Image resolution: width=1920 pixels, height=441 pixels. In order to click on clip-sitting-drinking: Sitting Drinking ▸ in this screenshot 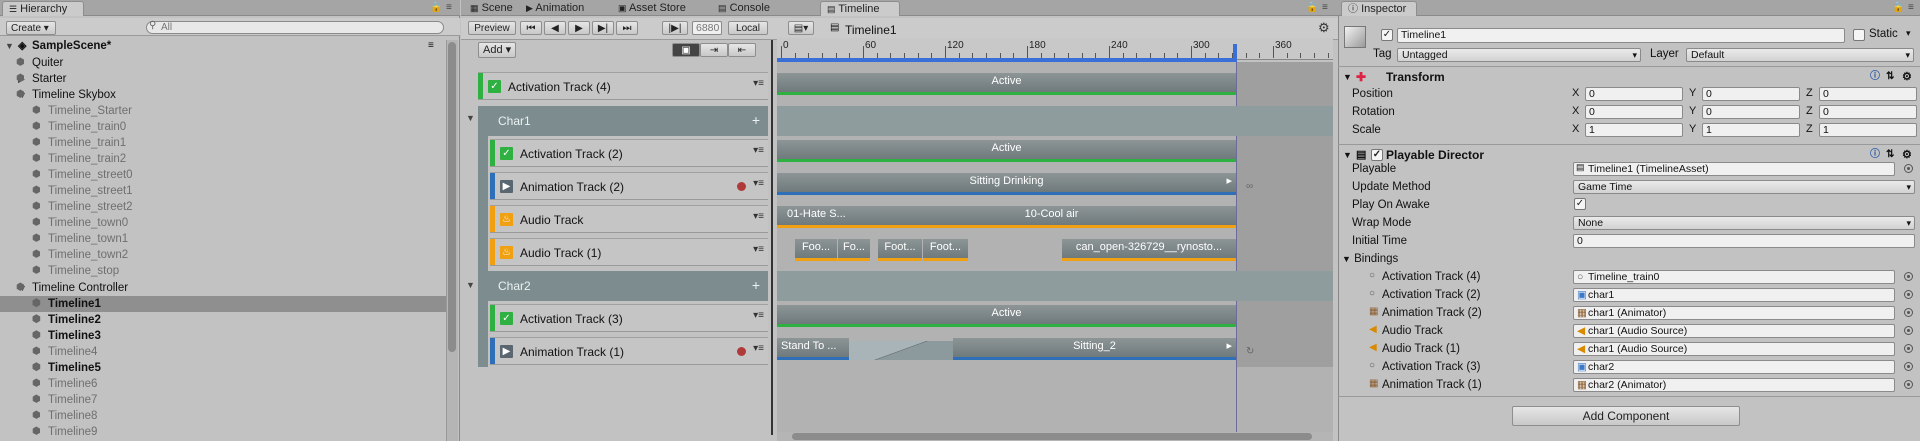, I will do `click(1006, 184)`.